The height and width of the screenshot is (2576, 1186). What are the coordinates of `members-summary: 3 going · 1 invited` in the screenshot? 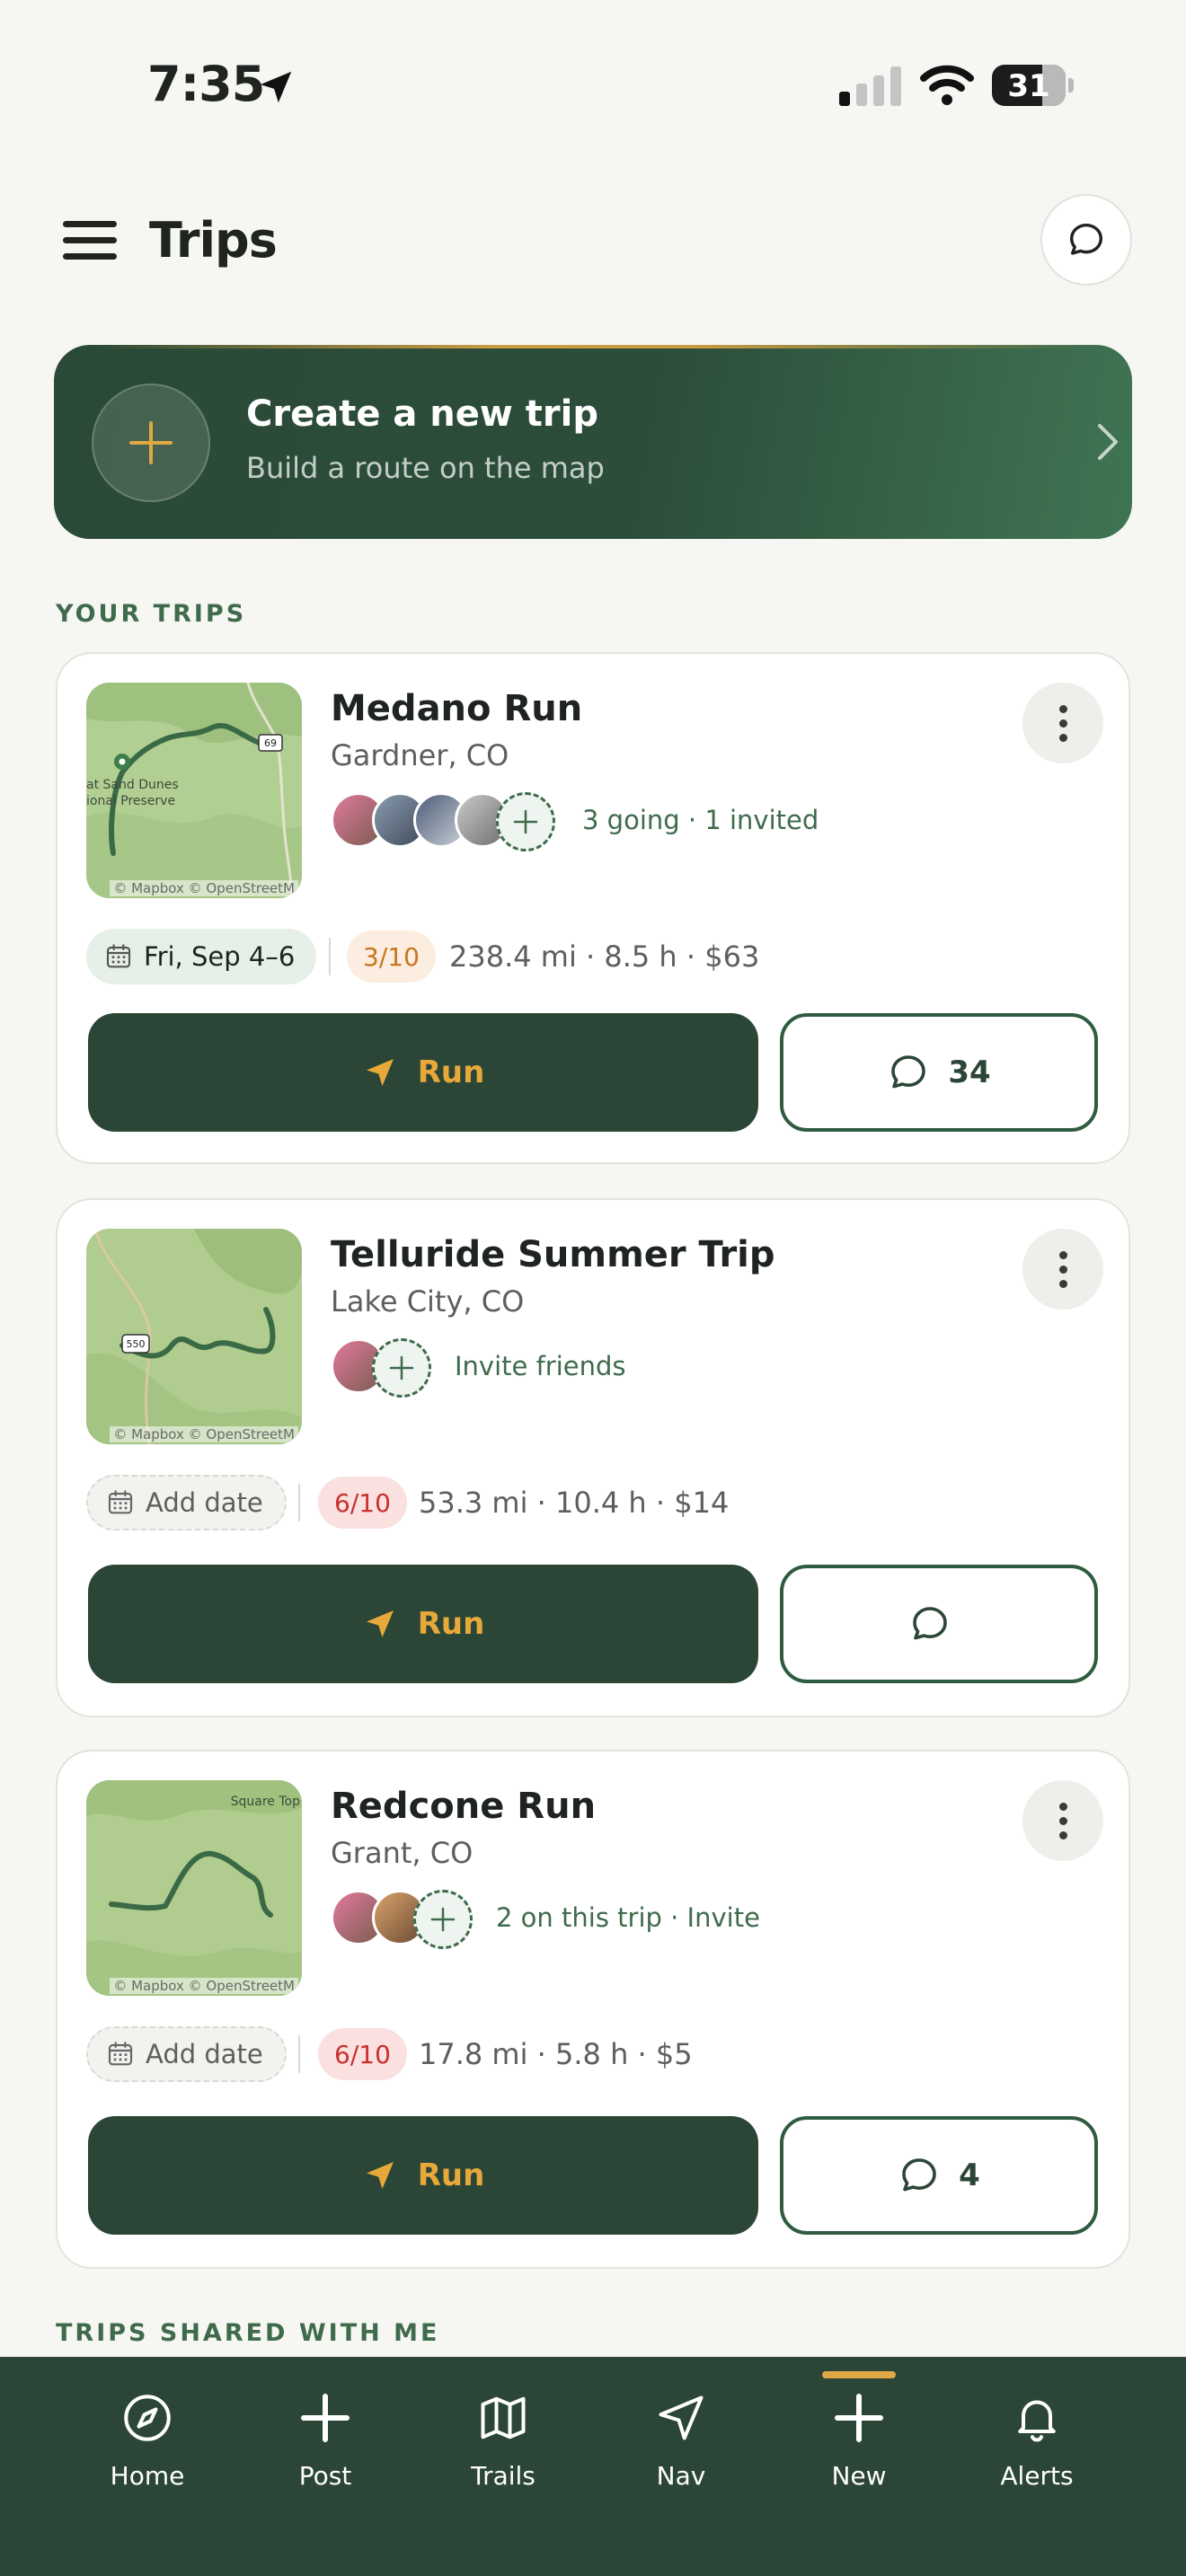 It's located at (700, 820).